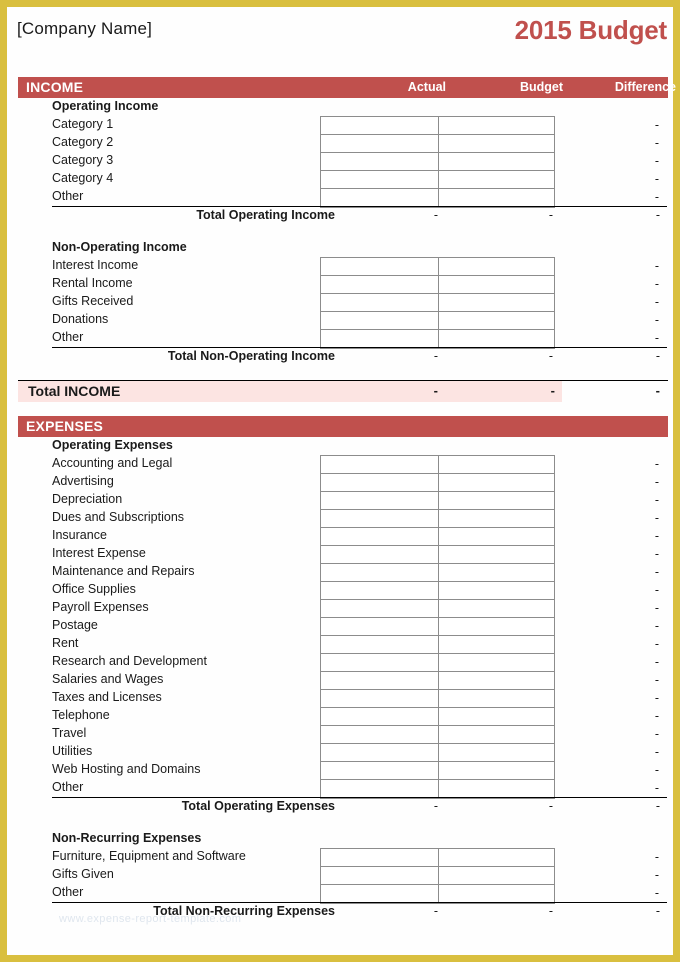  Describe the element at coordinates (99, 553) in the screenshot. I see `line-item-label: Interest Expense` at that location.